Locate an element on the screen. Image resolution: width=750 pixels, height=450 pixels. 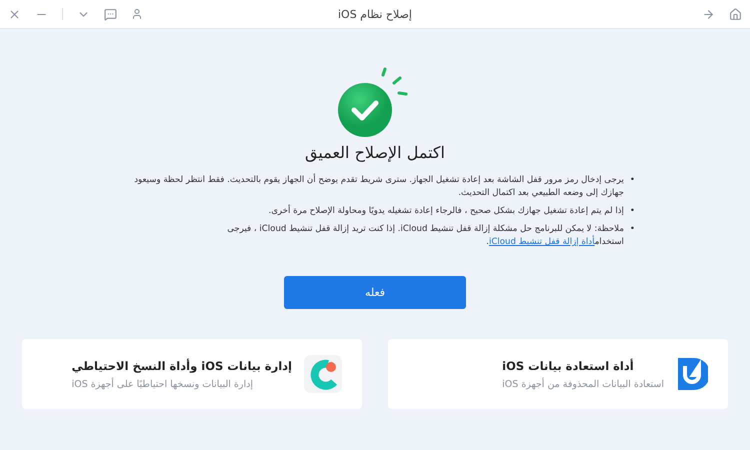
shield-logo-icon is located at coordinates (692, 374).